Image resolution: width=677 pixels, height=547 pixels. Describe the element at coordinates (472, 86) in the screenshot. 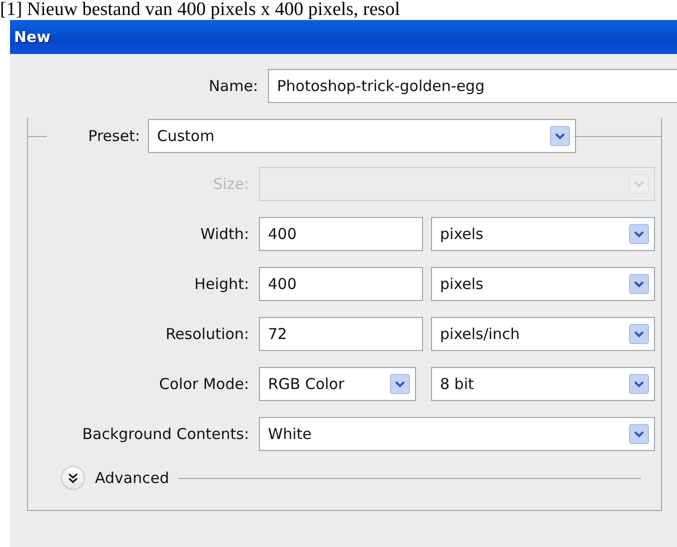

I see `name-field: Photoshop-trick-golden-egg` at that location.